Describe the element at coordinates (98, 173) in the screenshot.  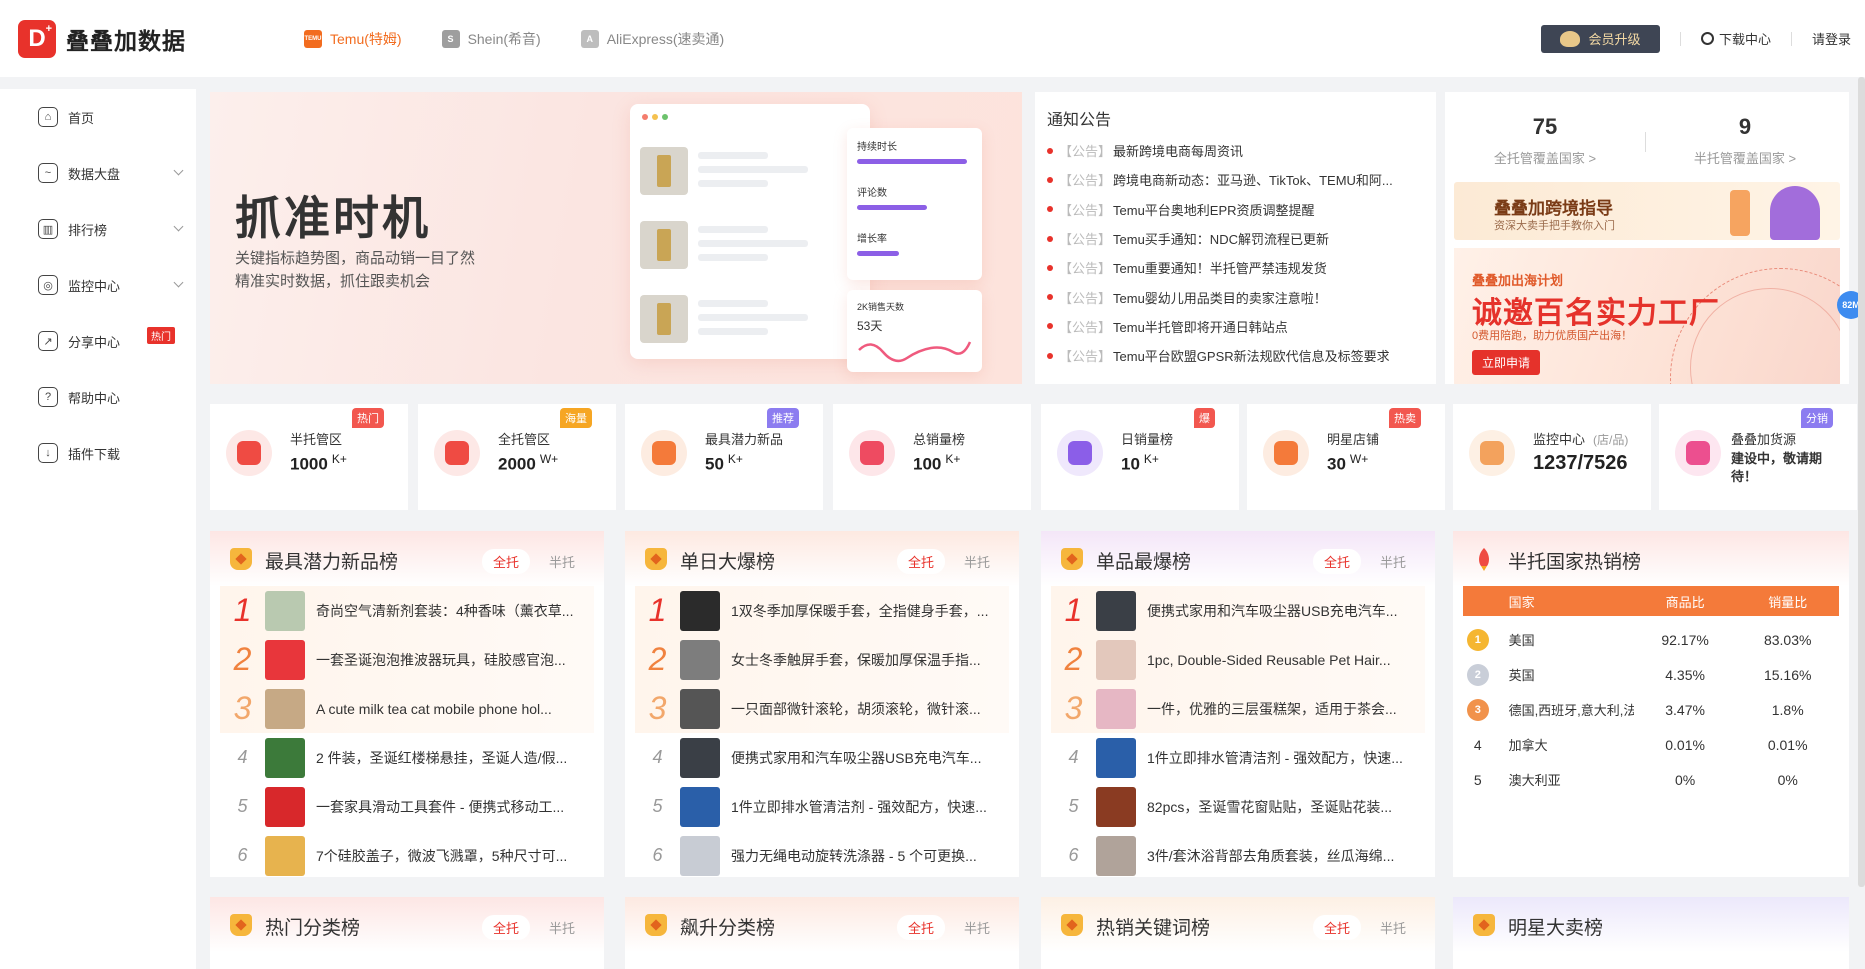
I see `sidebar-item-dashboard: ~ 数据大盘` at that location.